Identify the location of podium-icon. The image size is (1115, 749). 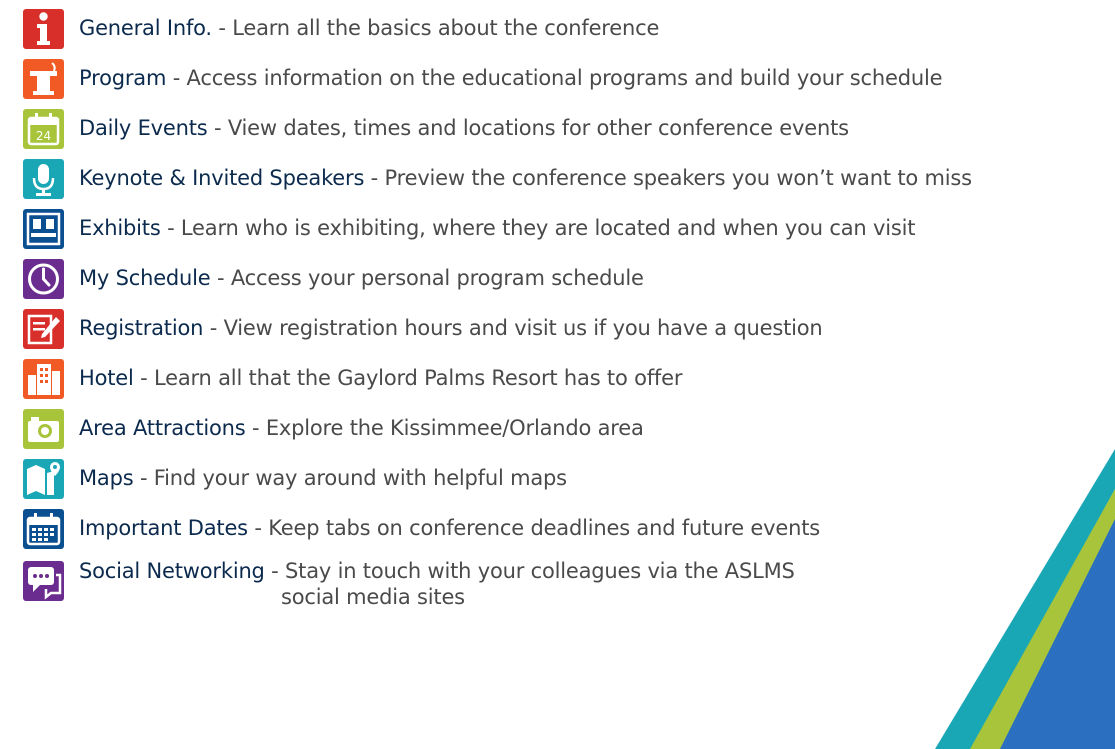
(43, 79).